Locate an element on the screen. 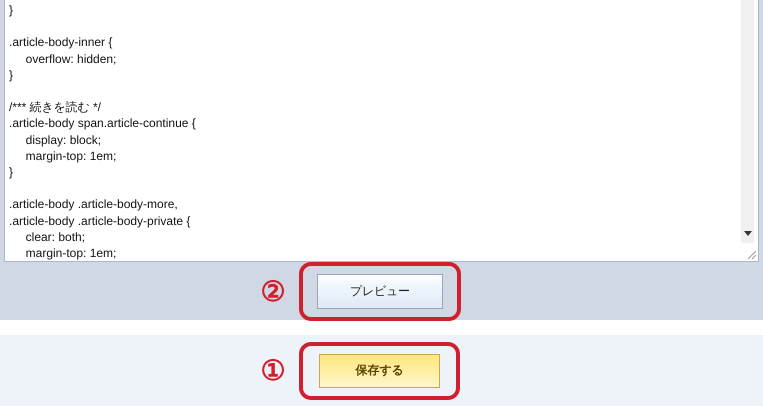  preview-button: プレビュー is located at coordinates (380, 292).